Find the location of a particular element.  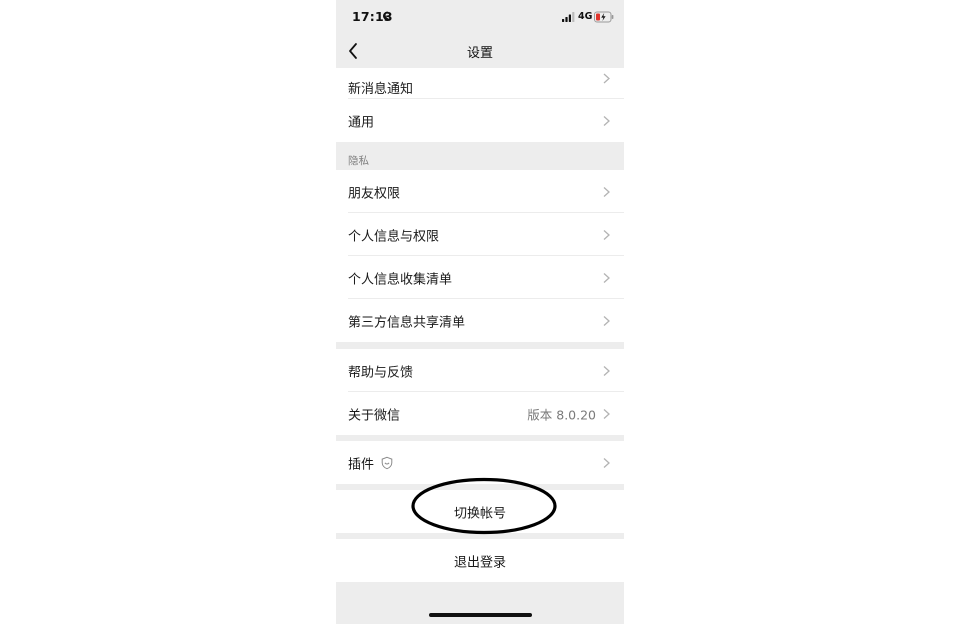

battery-charging-icon is located at coordinates (604, 17).